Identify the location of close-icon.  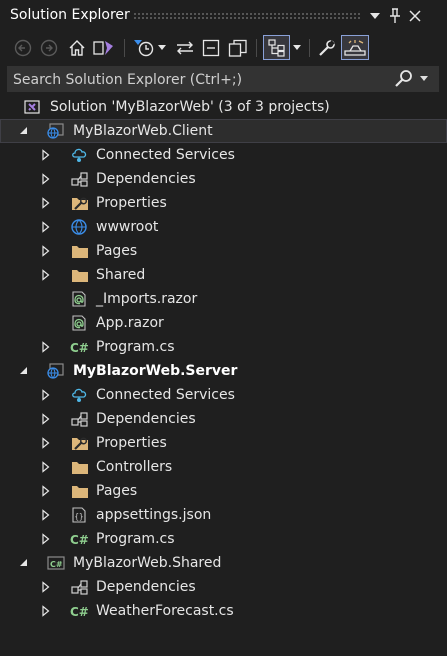
(415, 16).